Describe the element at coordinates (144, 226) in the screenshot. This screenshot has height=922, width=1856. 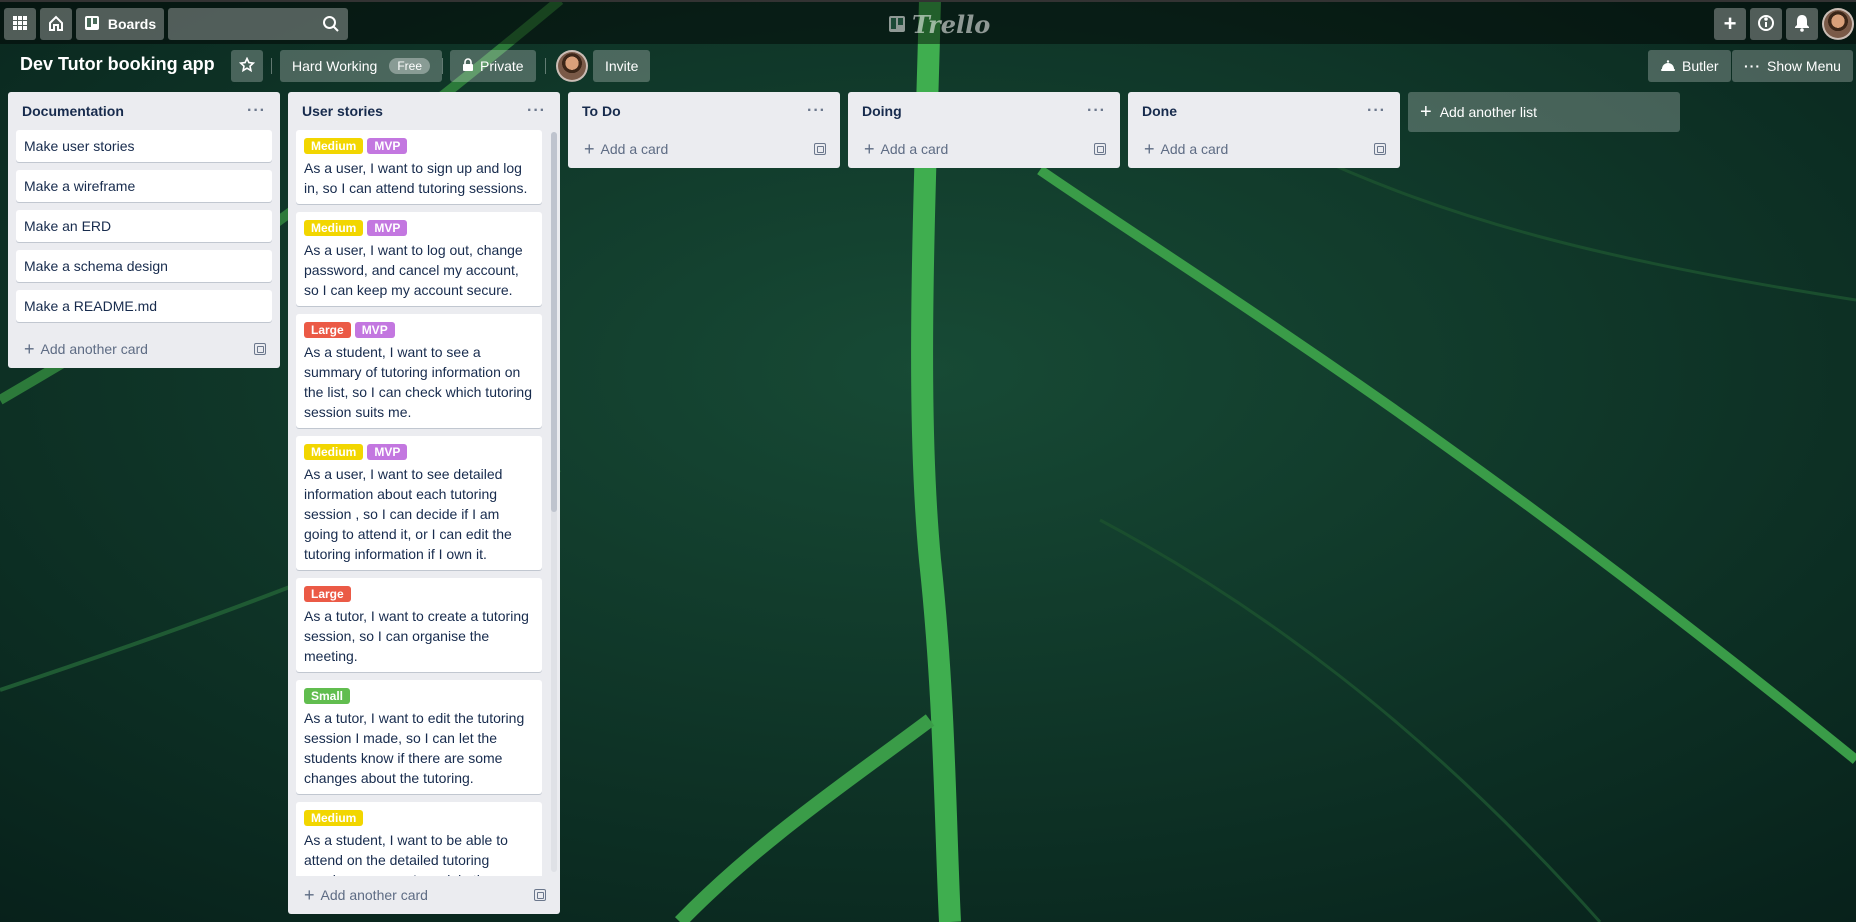
I see `card: Make an ERD` at that location.